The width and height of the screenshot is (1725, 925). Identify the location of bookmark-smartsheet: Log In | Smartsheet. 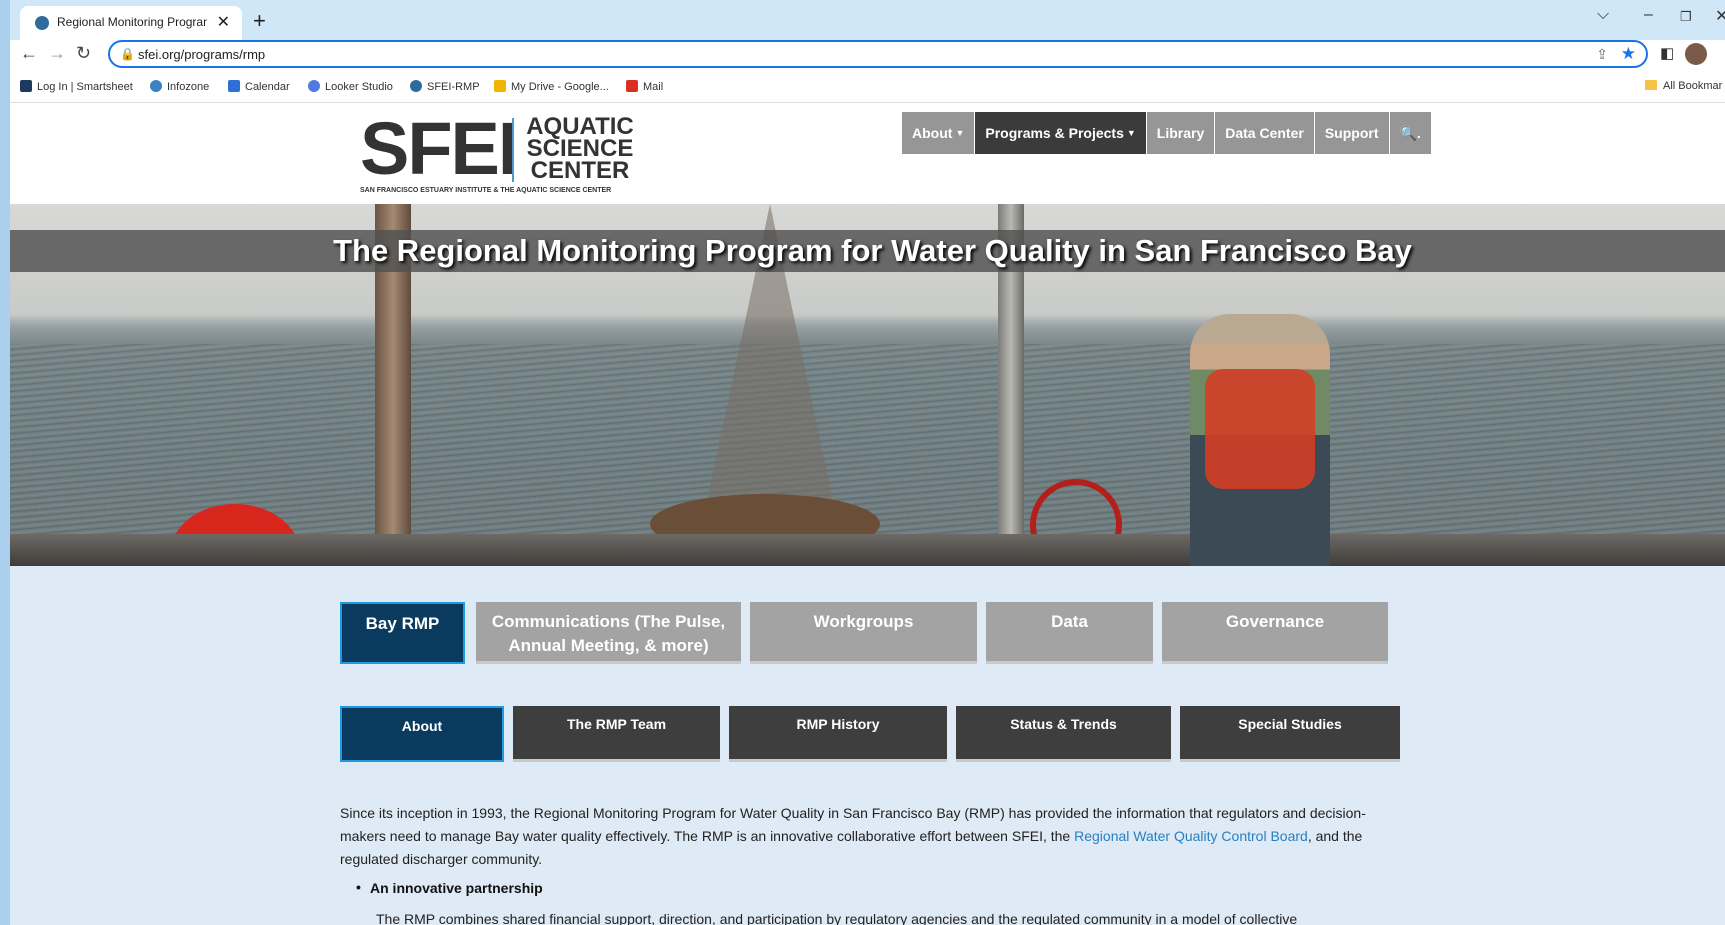
(76, 86).